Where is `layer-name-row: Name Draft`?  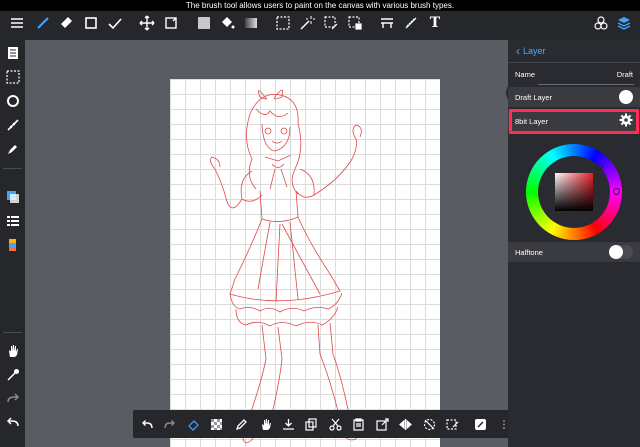 layer-name-row: Name Draft is located at coordinates (574, 74).